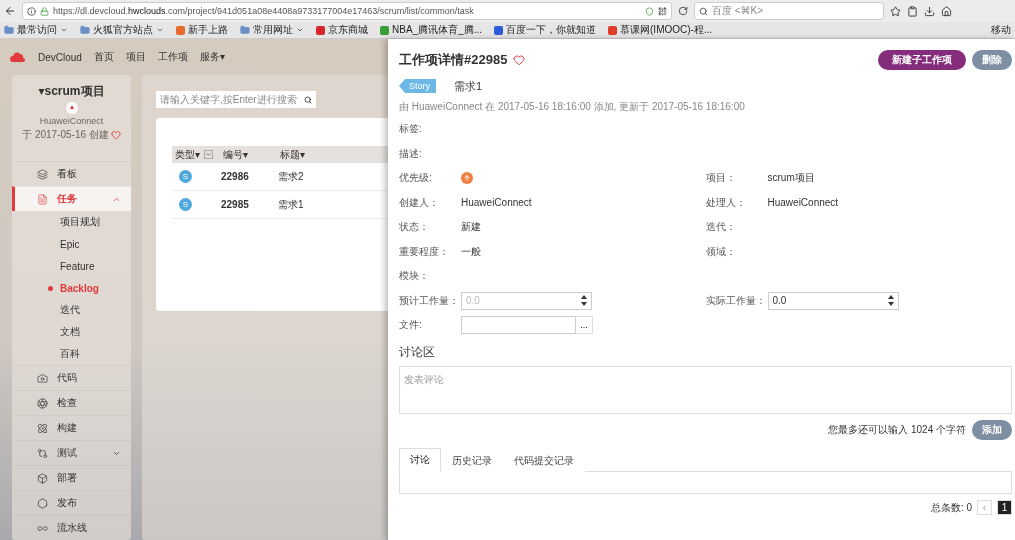  What do you see at coordinates (705, 389) in the screenshot?
I see `comment-field: 发表评论` at bounding box center [705, 389].